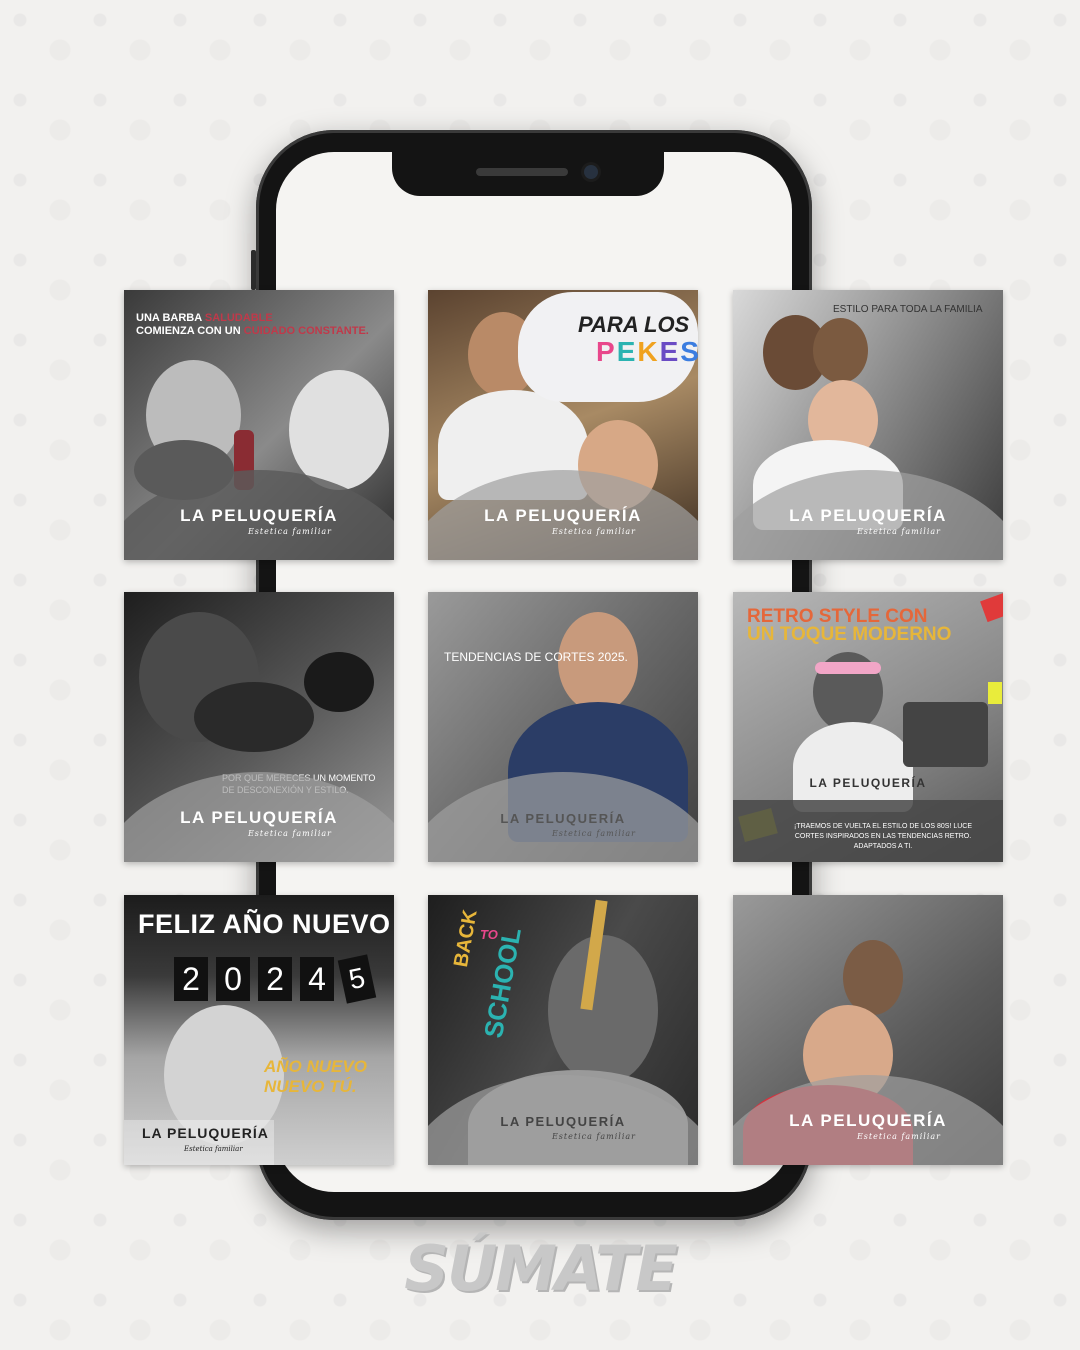  What do you see at coordinates (339, 682) in the screenshot?
I see `barber-glove` at bounding box center [339, 682].